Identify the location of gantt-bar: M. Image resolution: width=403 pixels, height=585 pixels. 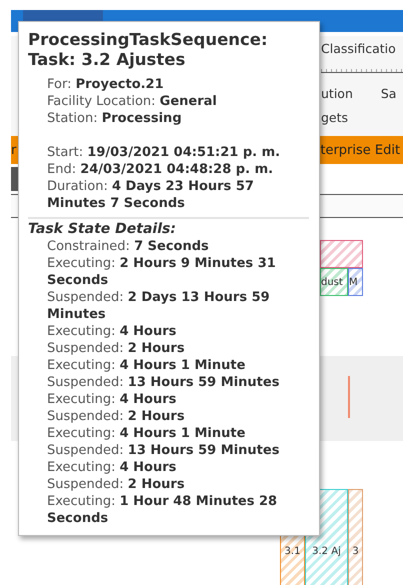
(355, 282).